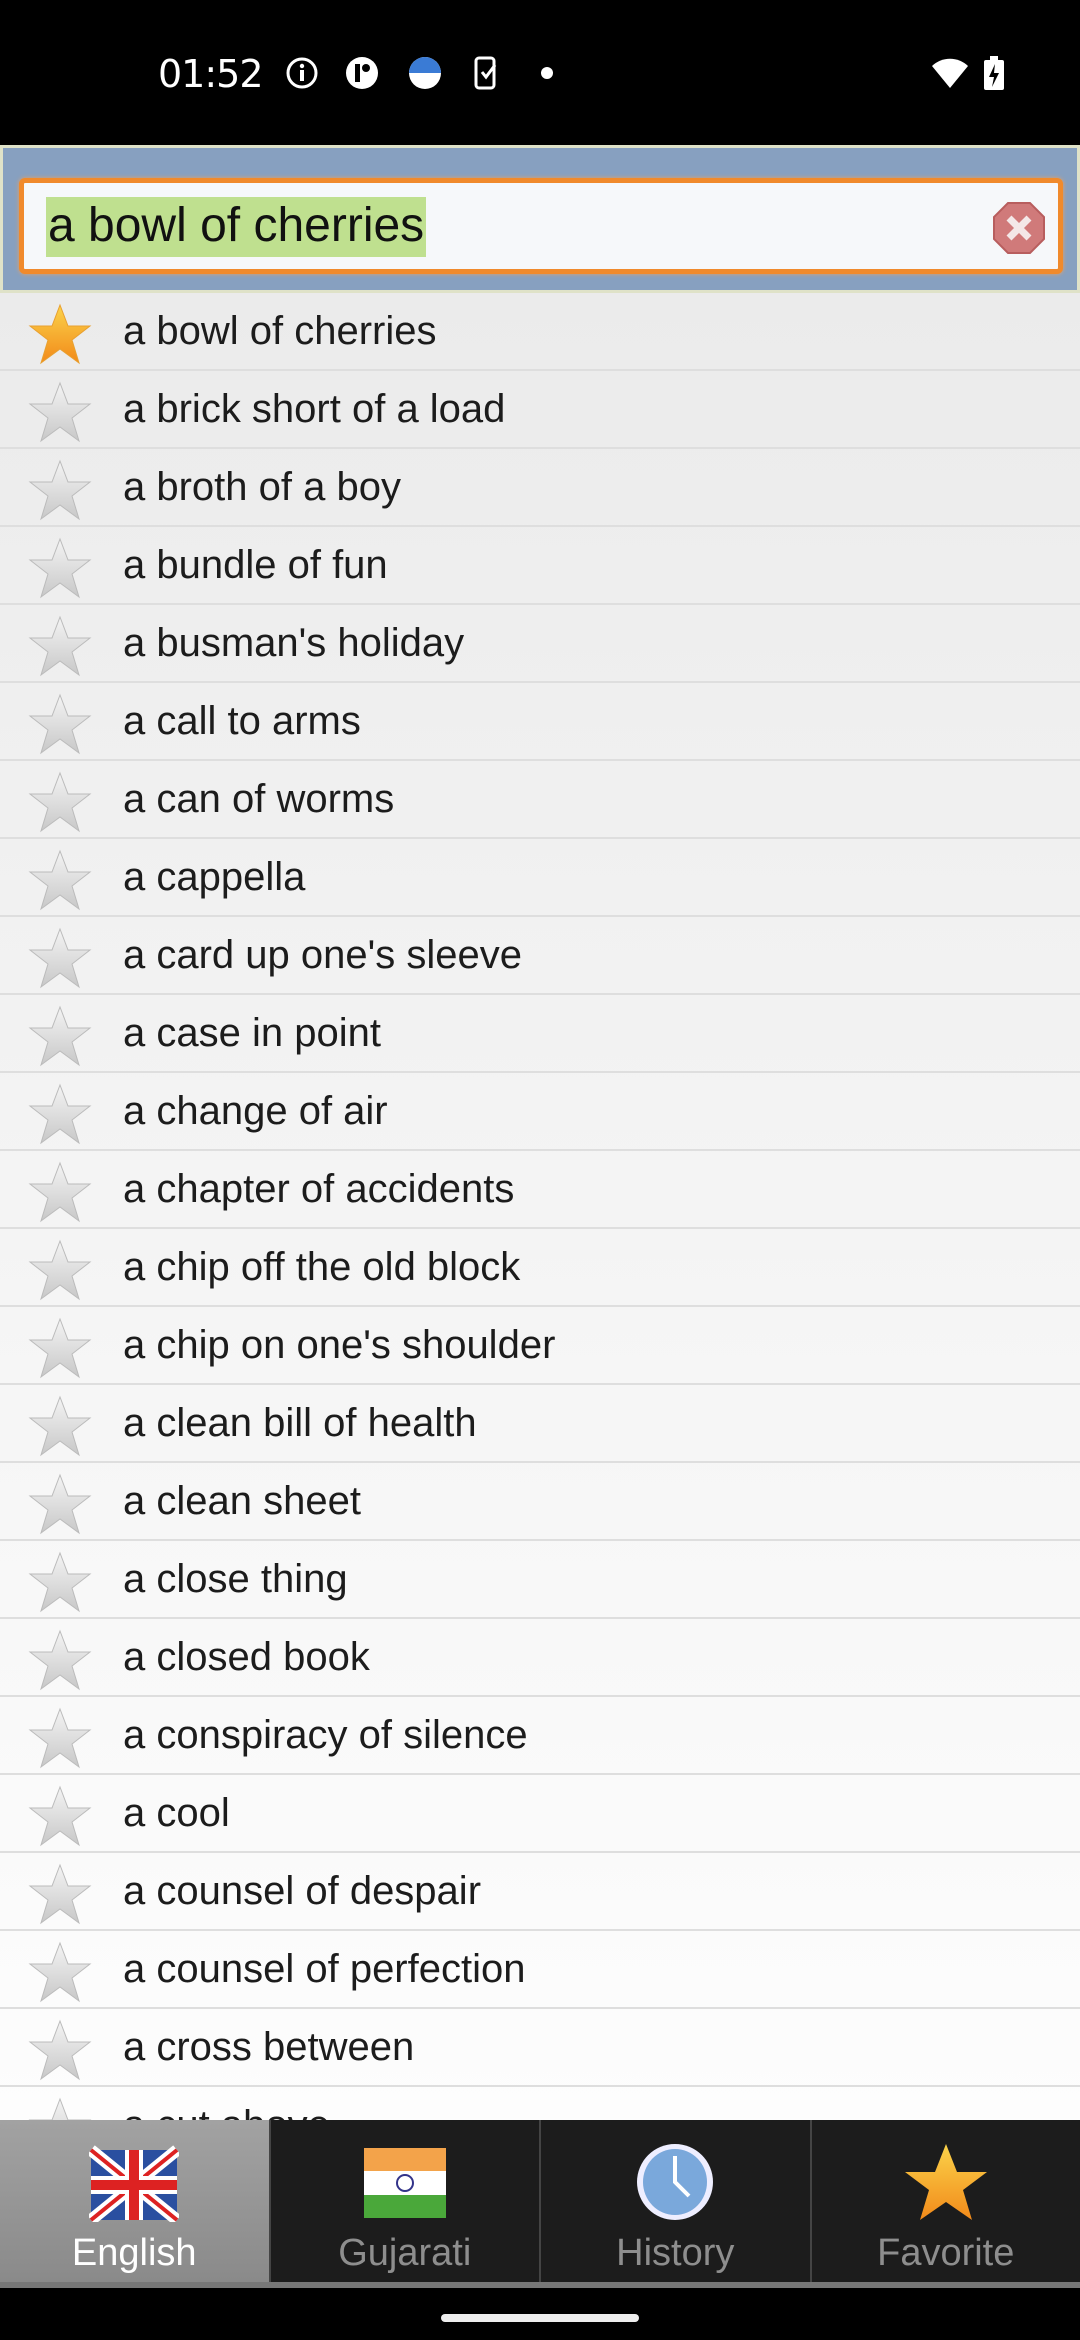 Image resolution: width=1080 pixels, height=2340 pixels. Describe the element at coordinates (134, 2253) in the screenshot. I see `tab-label: English` at that location.